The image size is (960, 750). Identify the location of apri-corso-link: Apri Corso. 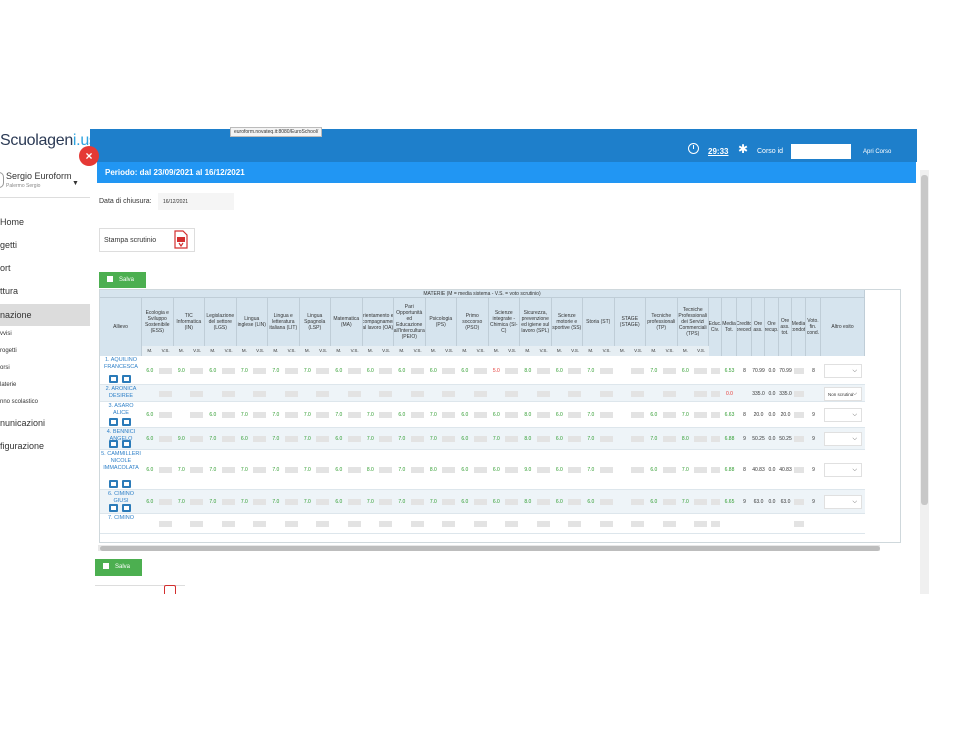
(877, 152).